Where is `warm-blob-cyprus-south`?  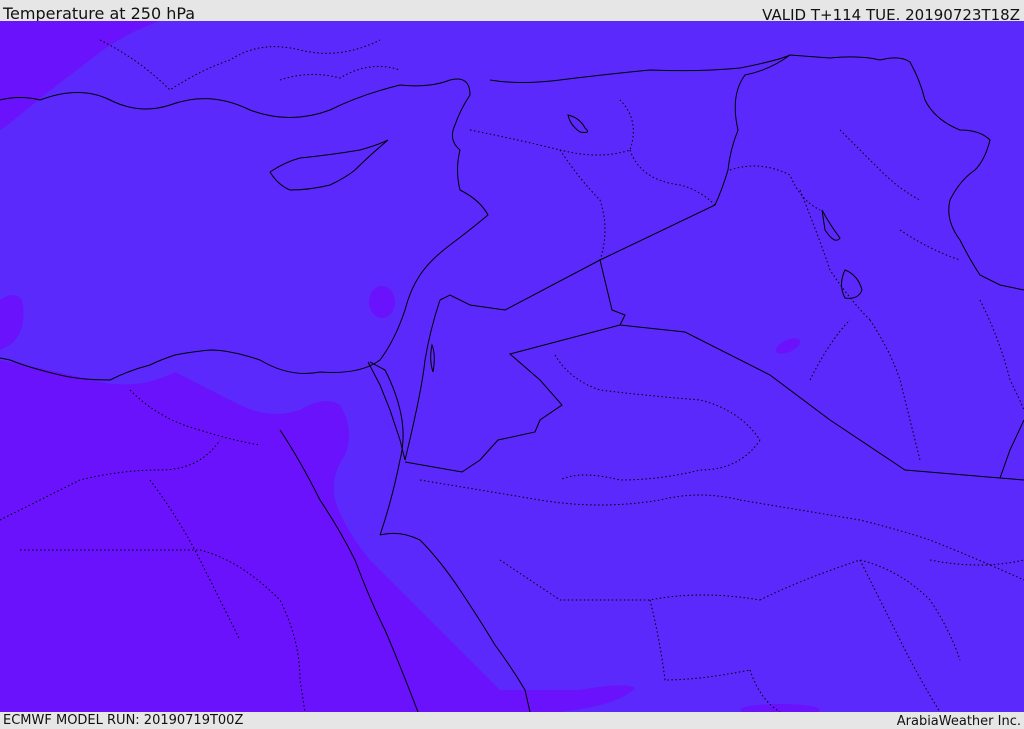 warm-blob-cyprus-south is located at coordinates (382, 302).